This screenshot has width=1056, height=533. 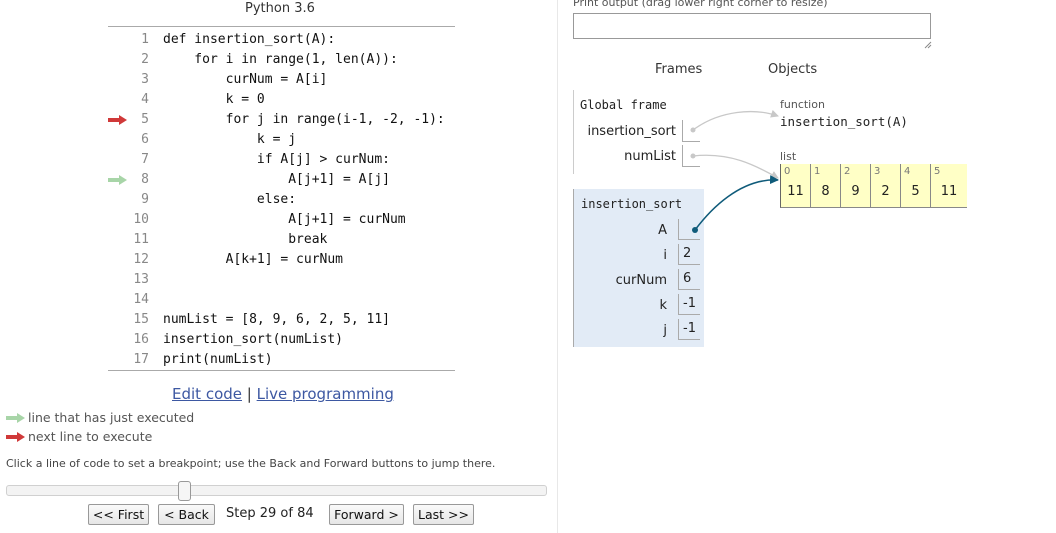 I want to click on edit-links: Edit code | Live programming, so click(x=283, y=394).